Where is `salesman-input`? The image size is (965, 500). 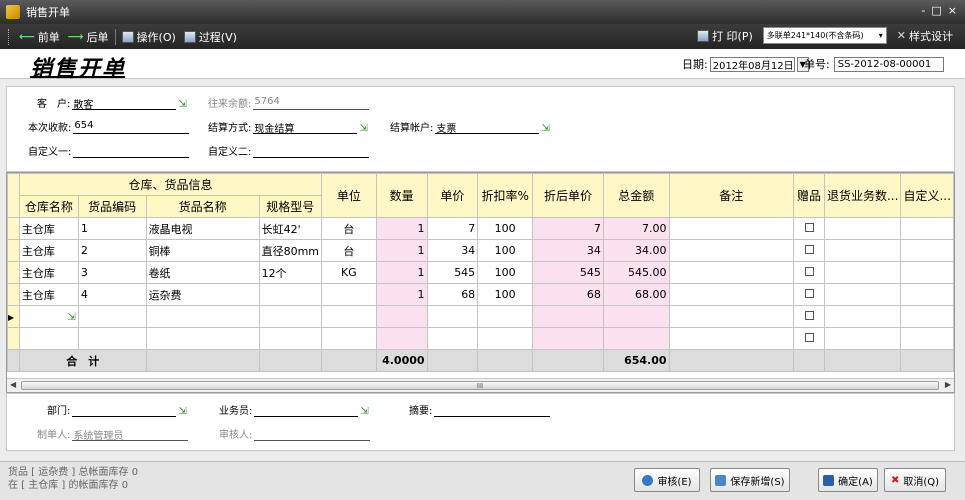 salesman-input is located at coordinates (306, 410).